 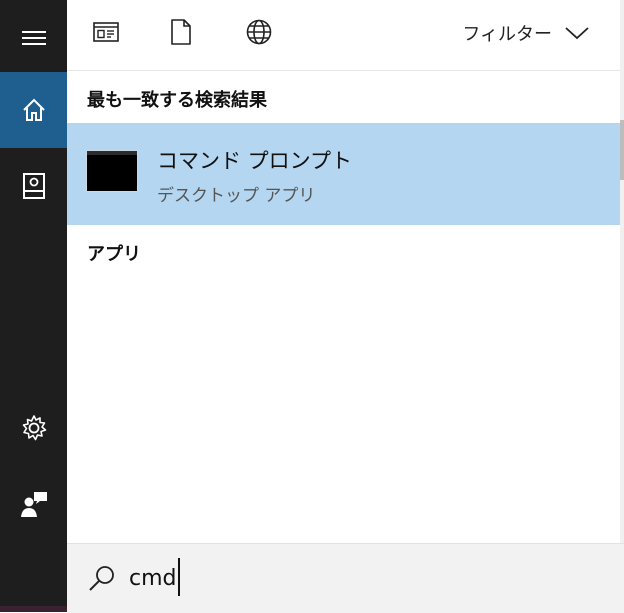 I want to click on web-filter-button, so click(x=259, y=32).